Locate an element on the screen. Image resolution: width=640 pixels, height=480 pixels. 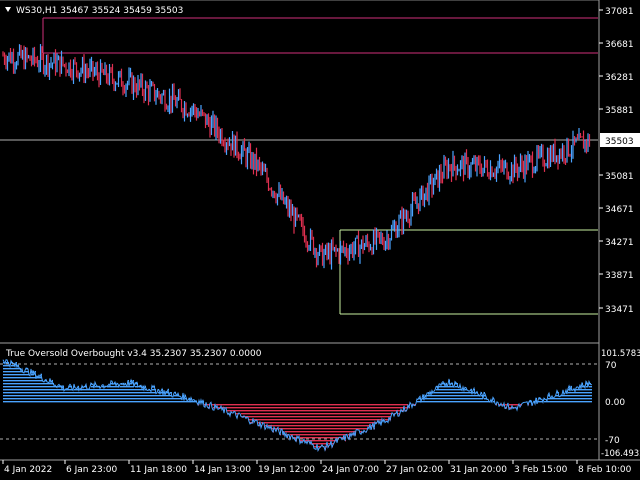
price-tick: 33871 is located at coordinates (619, 276).